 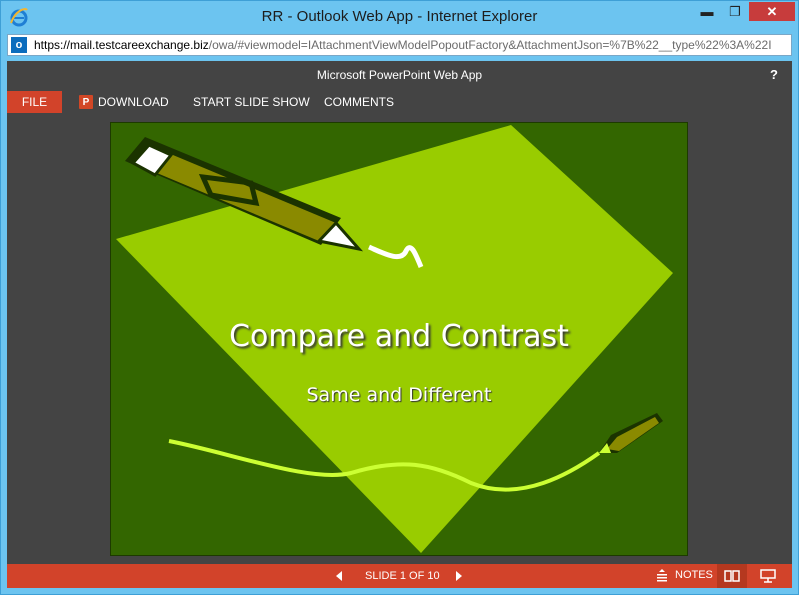 I want to click on book-icon, so click(x=732, y=576).